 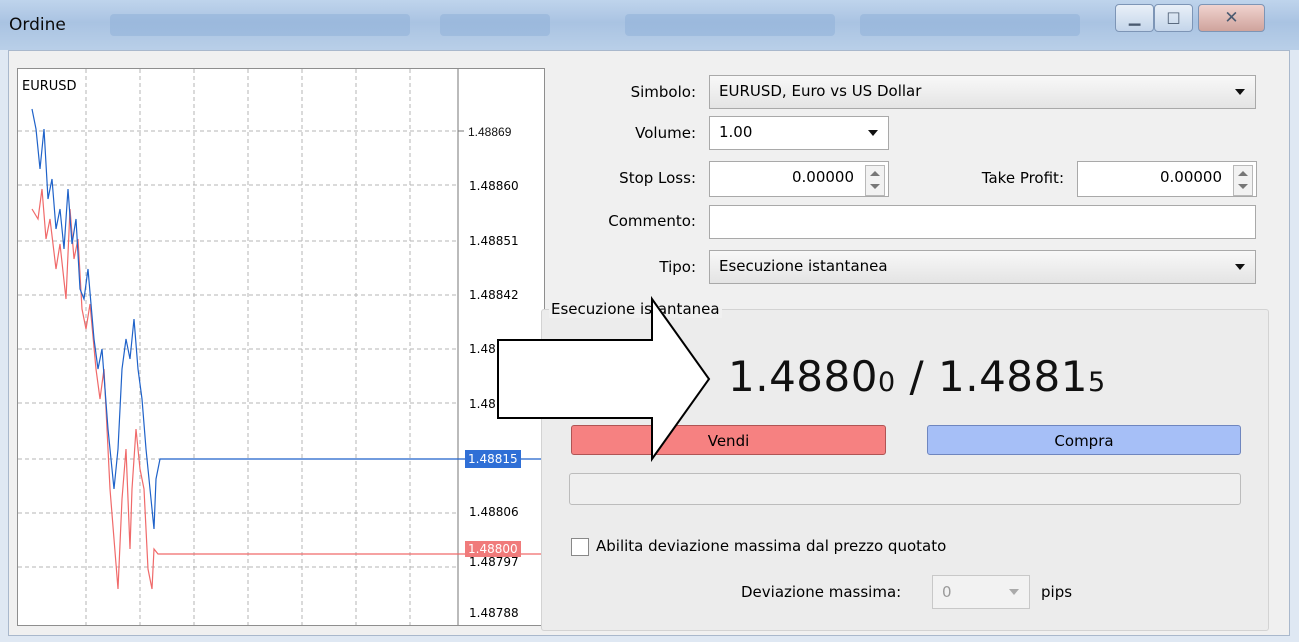 I want to click on ask-price-last-digit: 5, so click(x=1096, y=382).